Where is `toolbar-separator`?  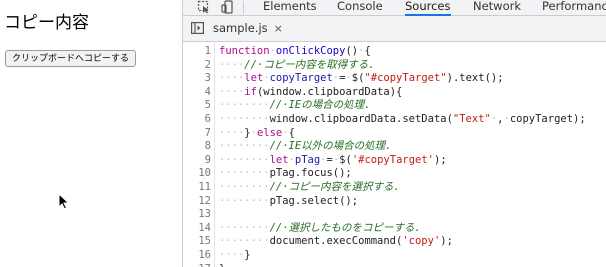
toolbar-separator is located at coordinates (243, 7).